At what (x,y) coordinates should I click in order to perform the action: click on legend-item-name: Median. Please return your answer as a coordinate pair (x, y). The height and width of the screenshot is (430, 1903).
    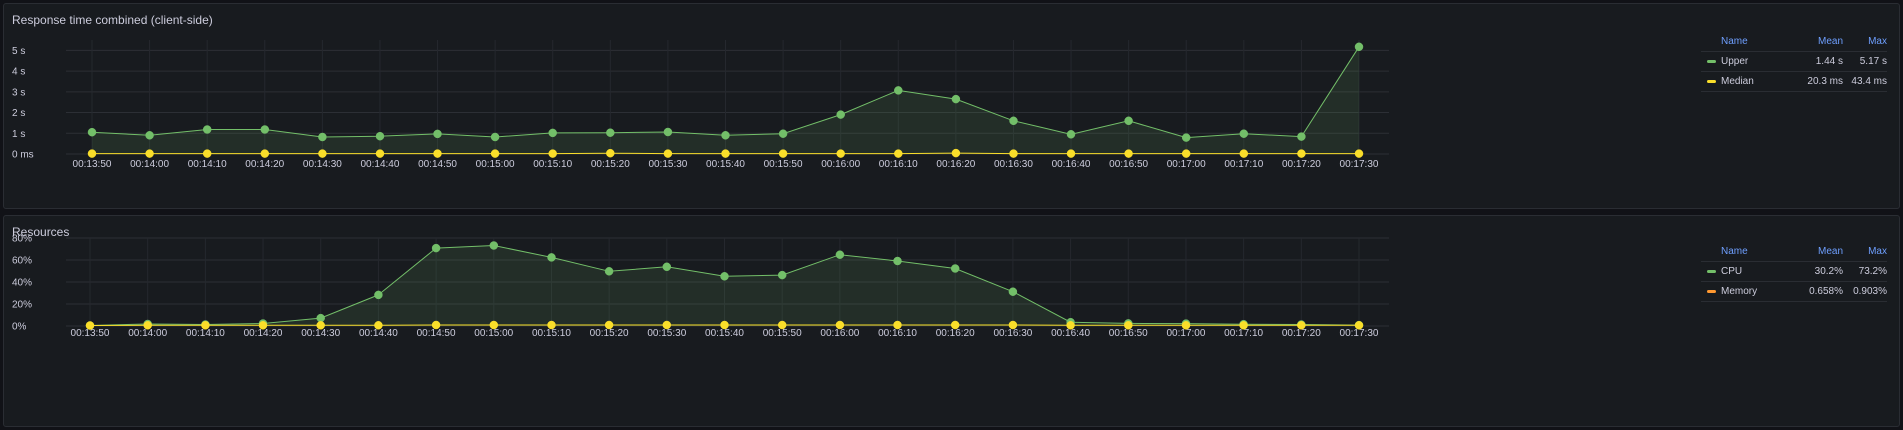
    Looking at the image, I should click on (1742, 81).